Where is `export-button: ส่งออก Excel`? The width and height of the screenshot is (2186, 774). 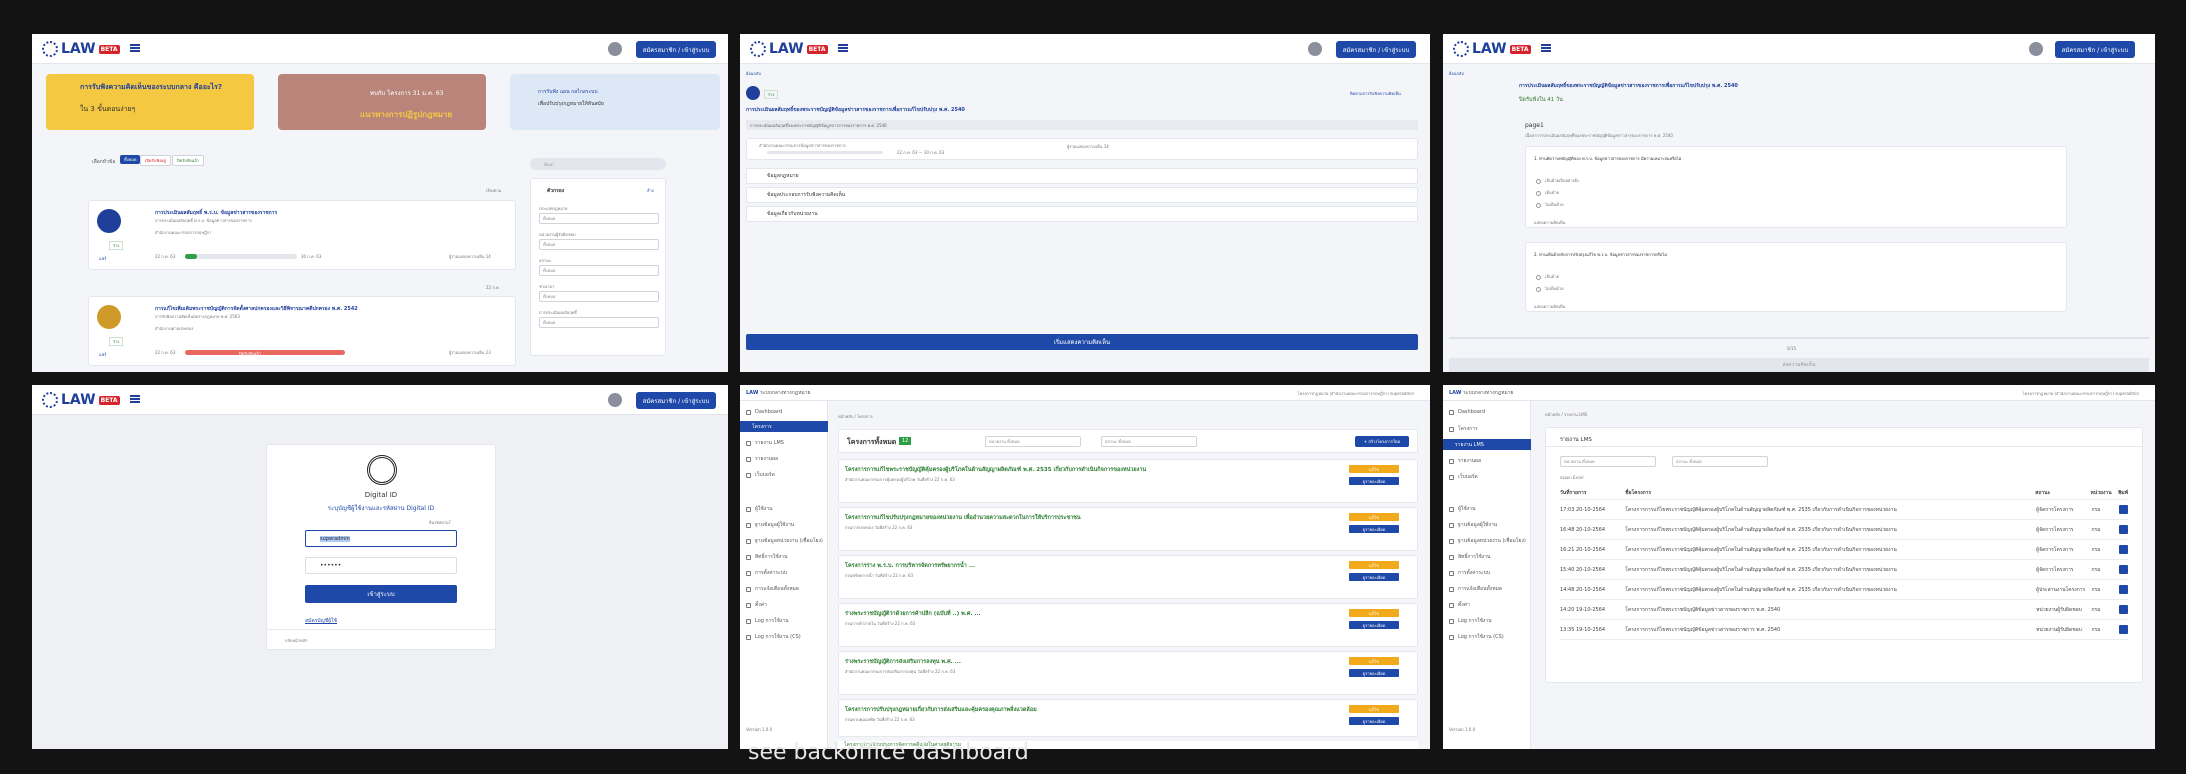 export-button: ส่งออก Excel is located at coordinates (1572, 477).